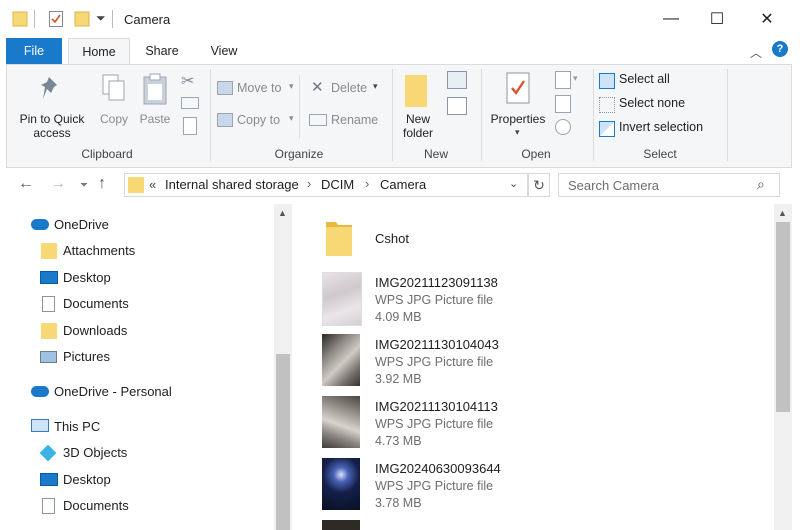  What do you see at coordinates (136, 480) in the screenshot?
I see `nav-item-desktop-pc: Desktop` at bounding box center [136, 480].